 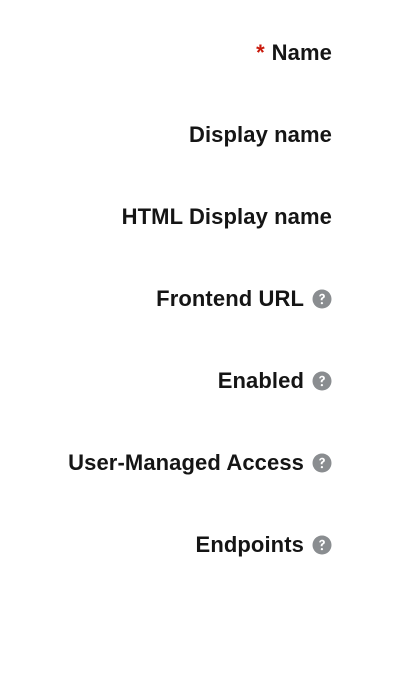 I want to click on enabled-label-row: Enabled, so click(x=275, y=381).